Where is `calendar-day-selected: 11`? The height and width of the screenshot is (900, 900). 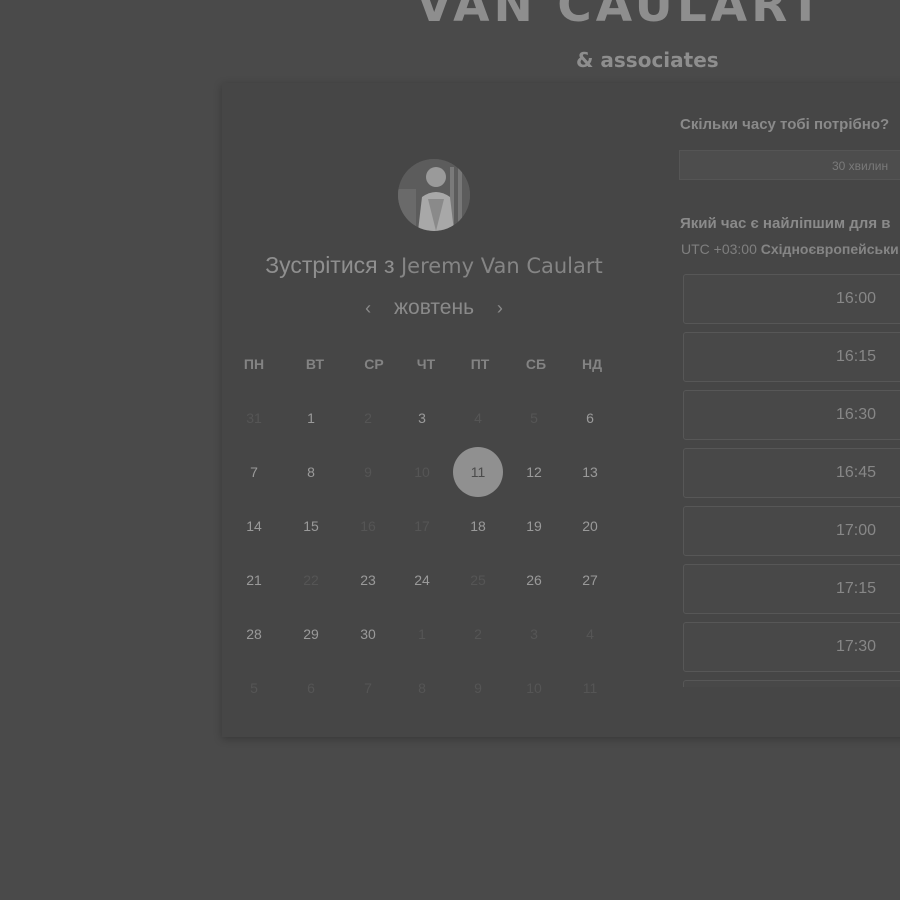 calendar-day-selected: 11 is located at coordinates (478, 472).